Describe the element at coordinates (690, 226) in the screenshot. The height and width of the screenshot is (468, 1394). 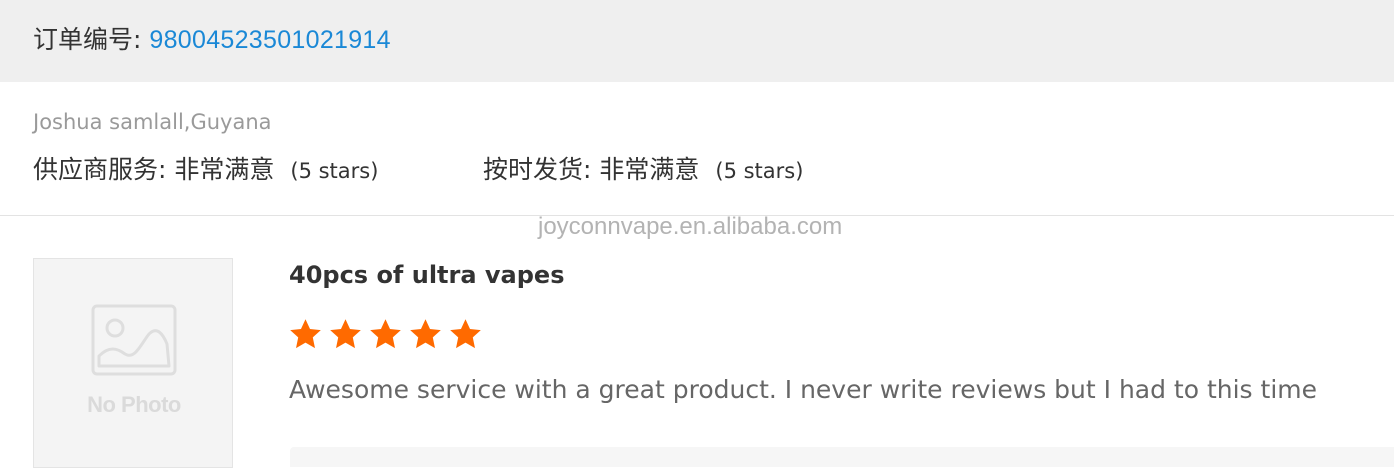
I see `watermark-text: joyconnvape.en.alibaba.com` at that location.